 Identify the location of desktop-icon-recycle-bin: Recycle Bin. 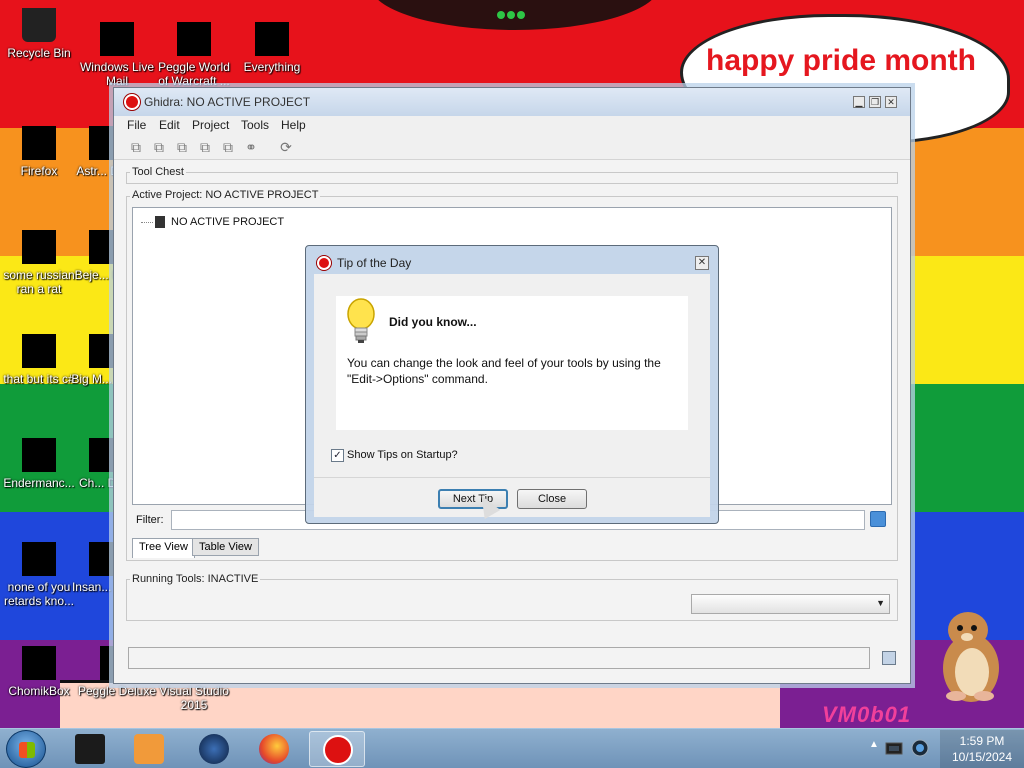
(40, 34).